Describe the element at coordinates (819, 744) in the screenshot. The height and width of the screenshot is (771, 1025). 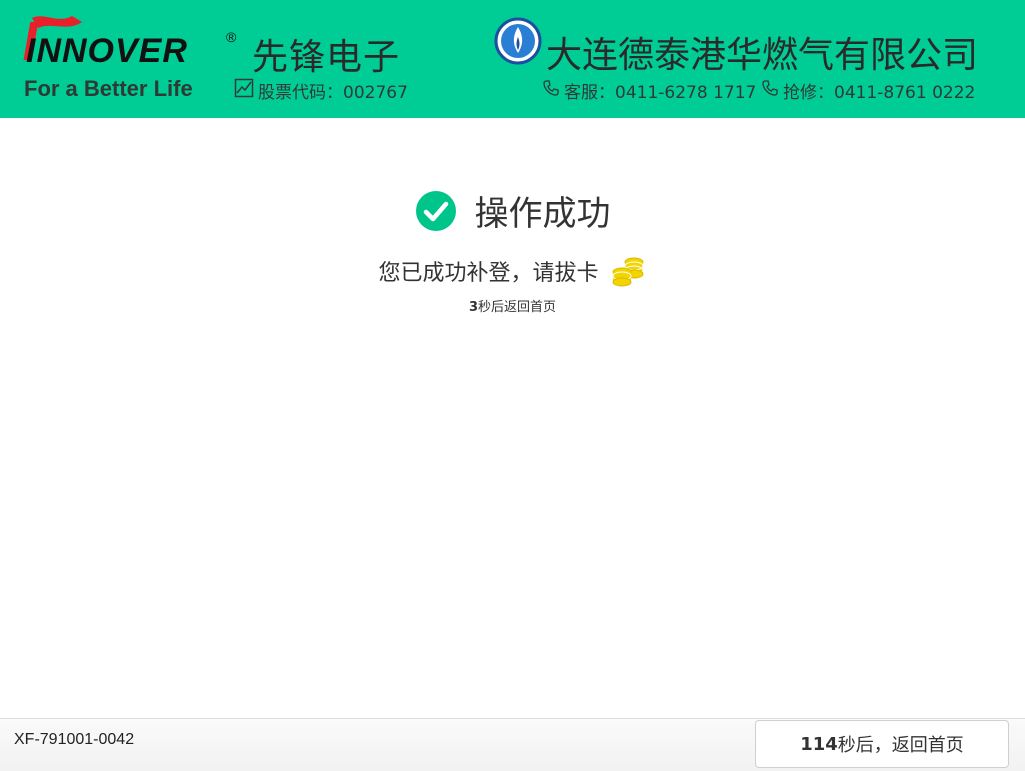
I see `home-button-seconds: 114` at that location.